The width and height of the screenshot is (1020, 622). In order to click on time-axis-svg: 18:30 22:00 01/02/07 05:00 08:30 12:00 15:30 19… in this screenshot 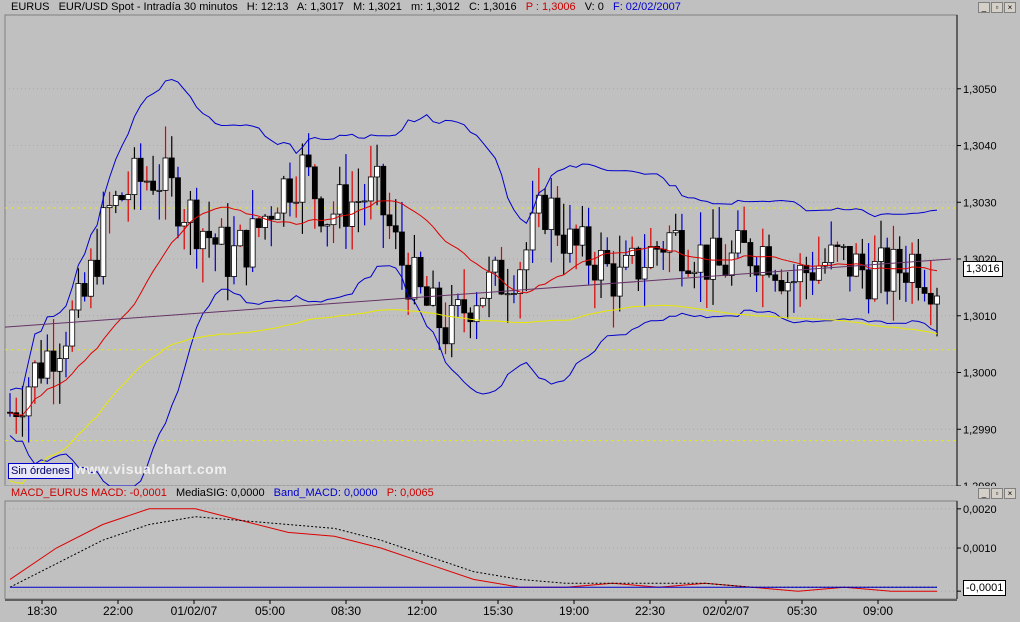, I will do `click(481, 608)`.